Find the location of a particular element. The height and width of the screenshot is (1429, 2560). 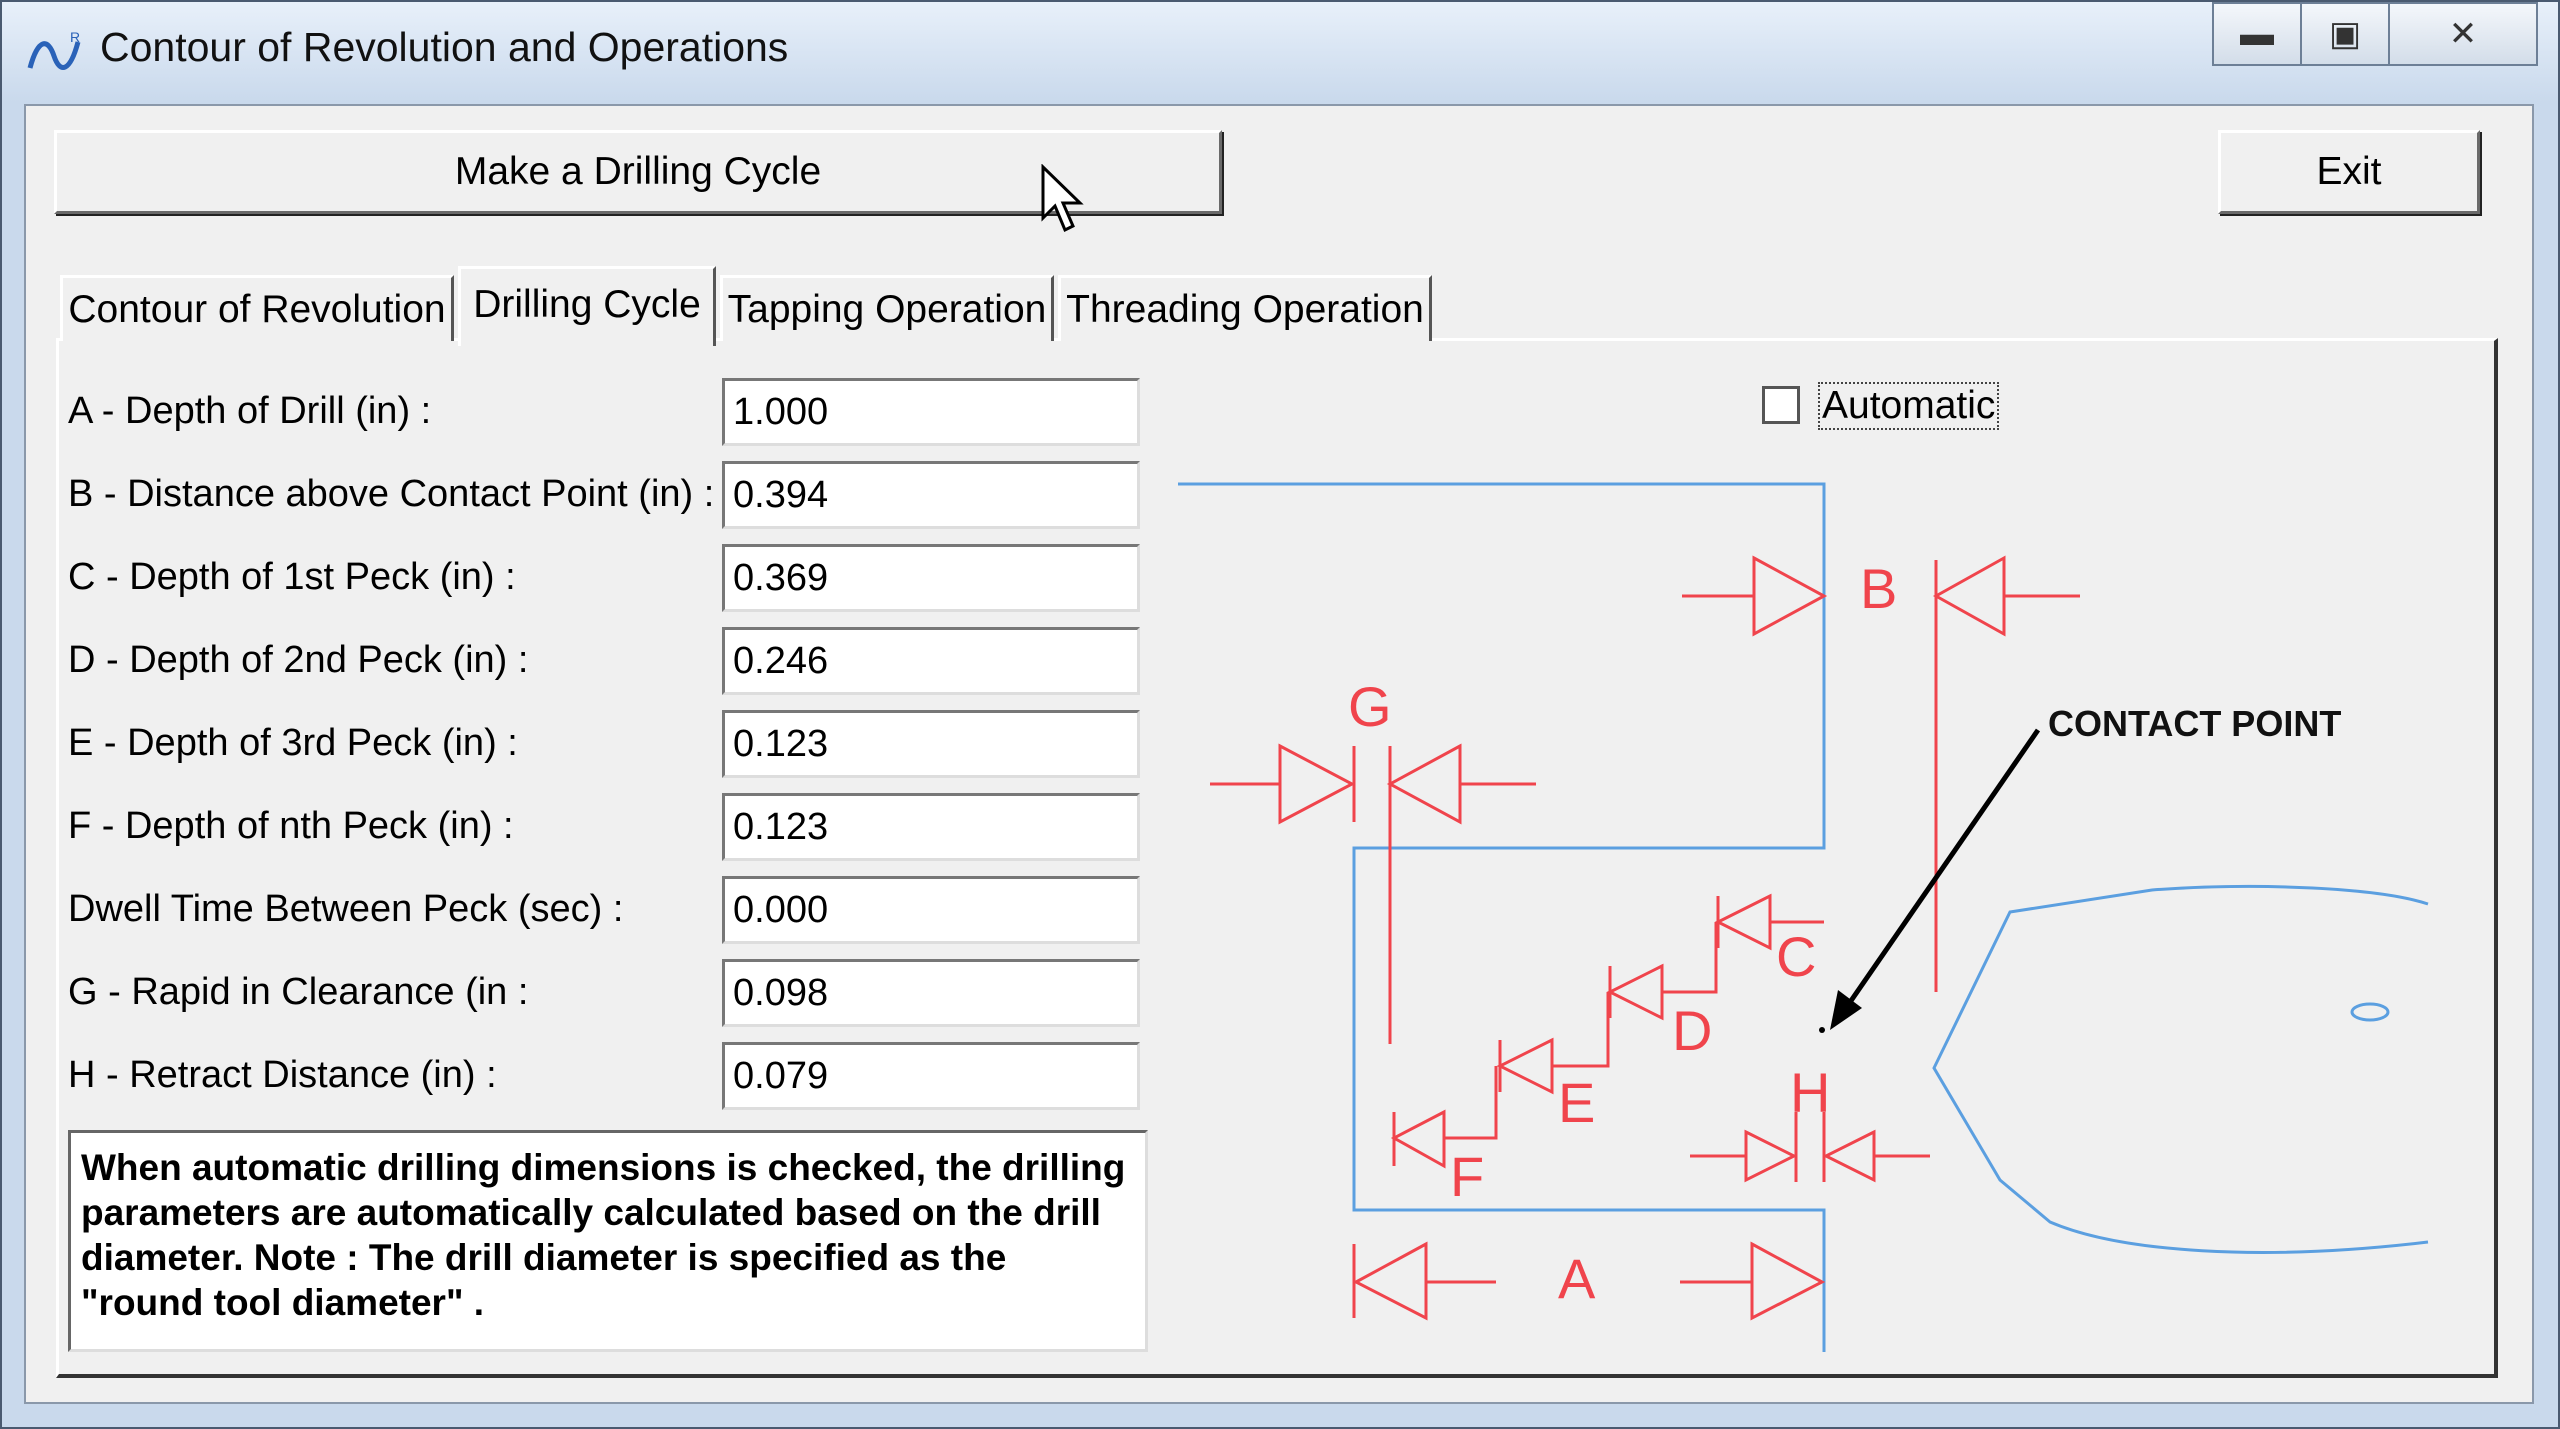

input-rapid-clearance is located at coordinates (931, 993).